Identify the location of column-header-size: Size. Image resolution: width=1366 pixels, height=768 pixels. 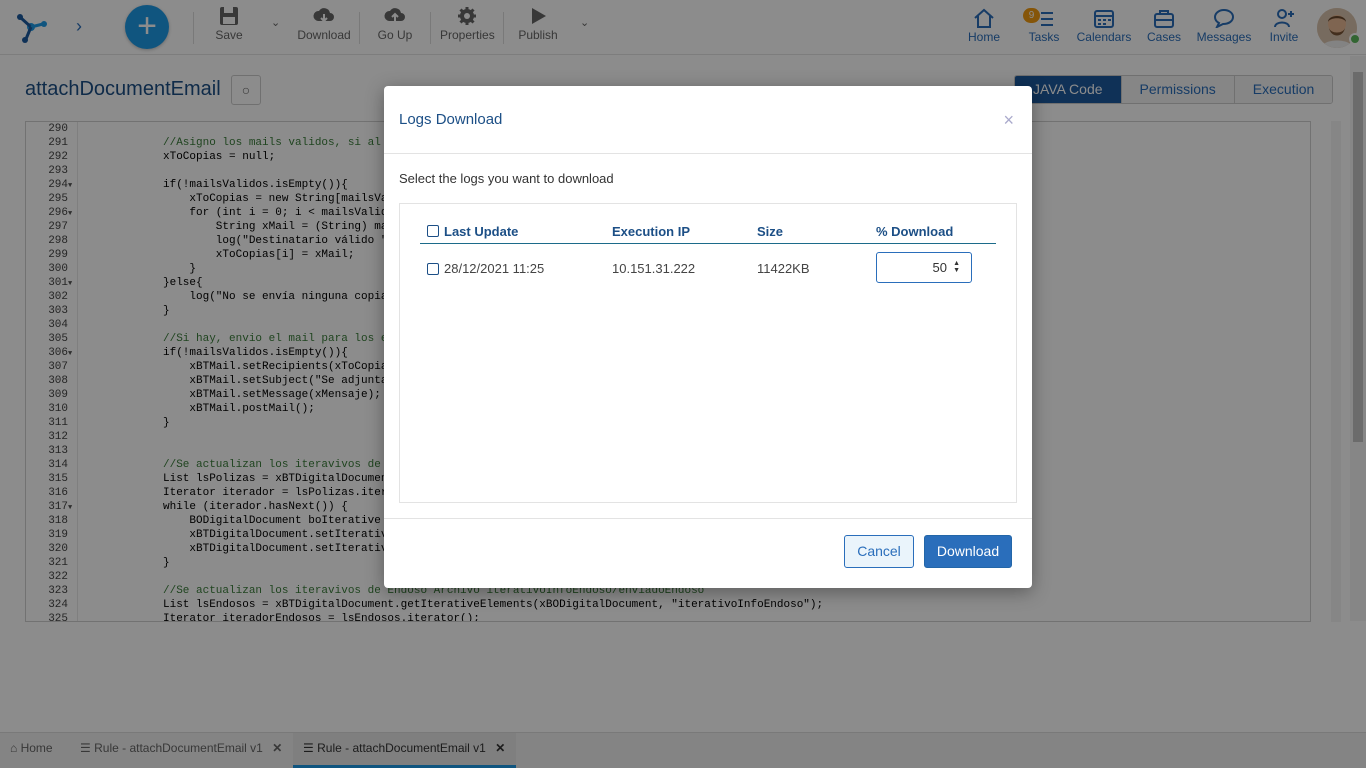
(770, 231).